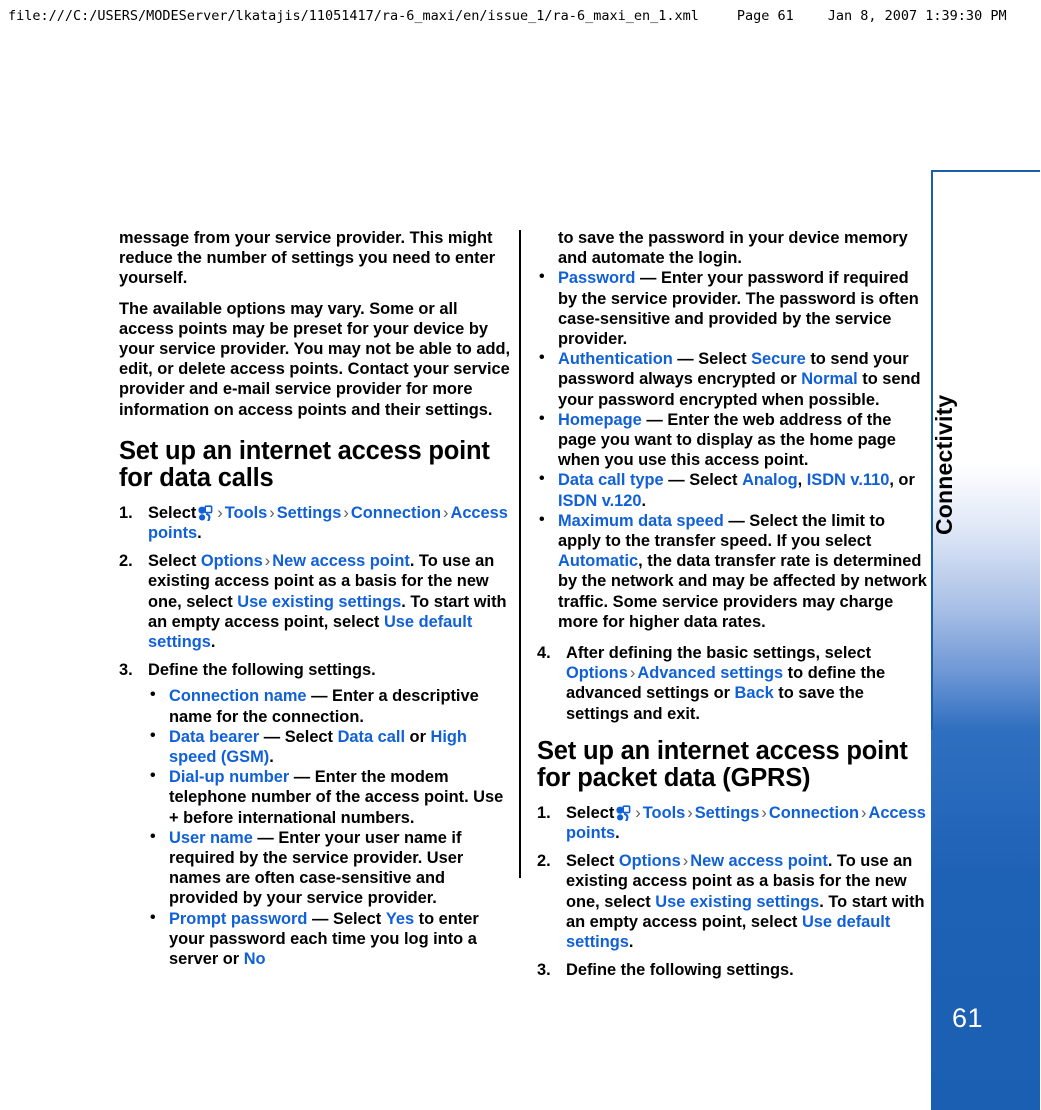  I want to click on page-number: 61, so click(968, 1018).